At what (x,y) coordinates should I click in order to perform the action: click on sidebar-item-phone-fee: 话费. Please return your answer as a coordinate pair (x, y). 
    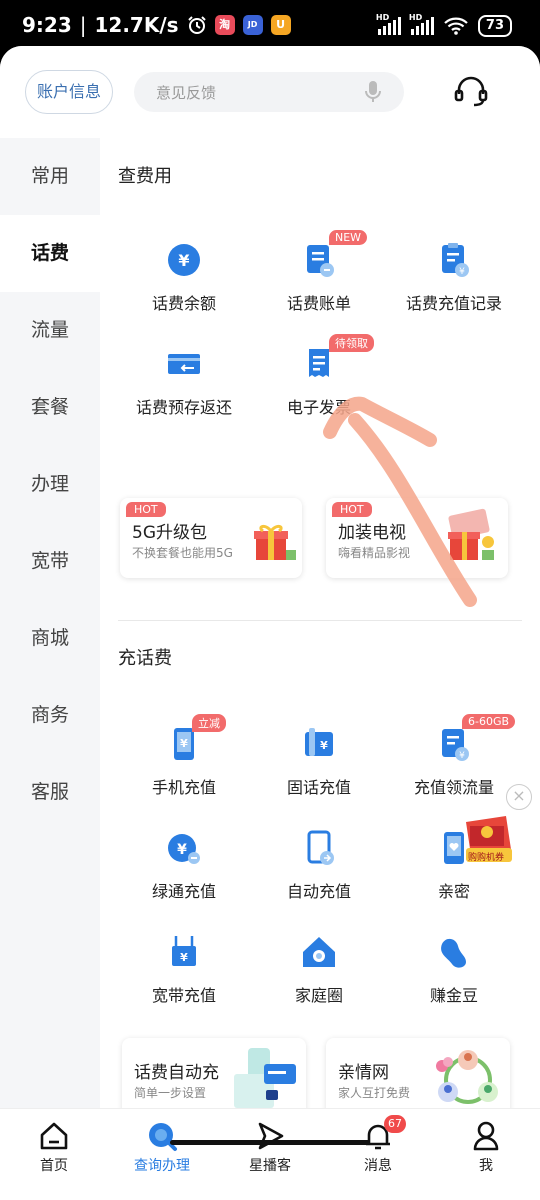
    Looking at the image, I should click on (50, 253).